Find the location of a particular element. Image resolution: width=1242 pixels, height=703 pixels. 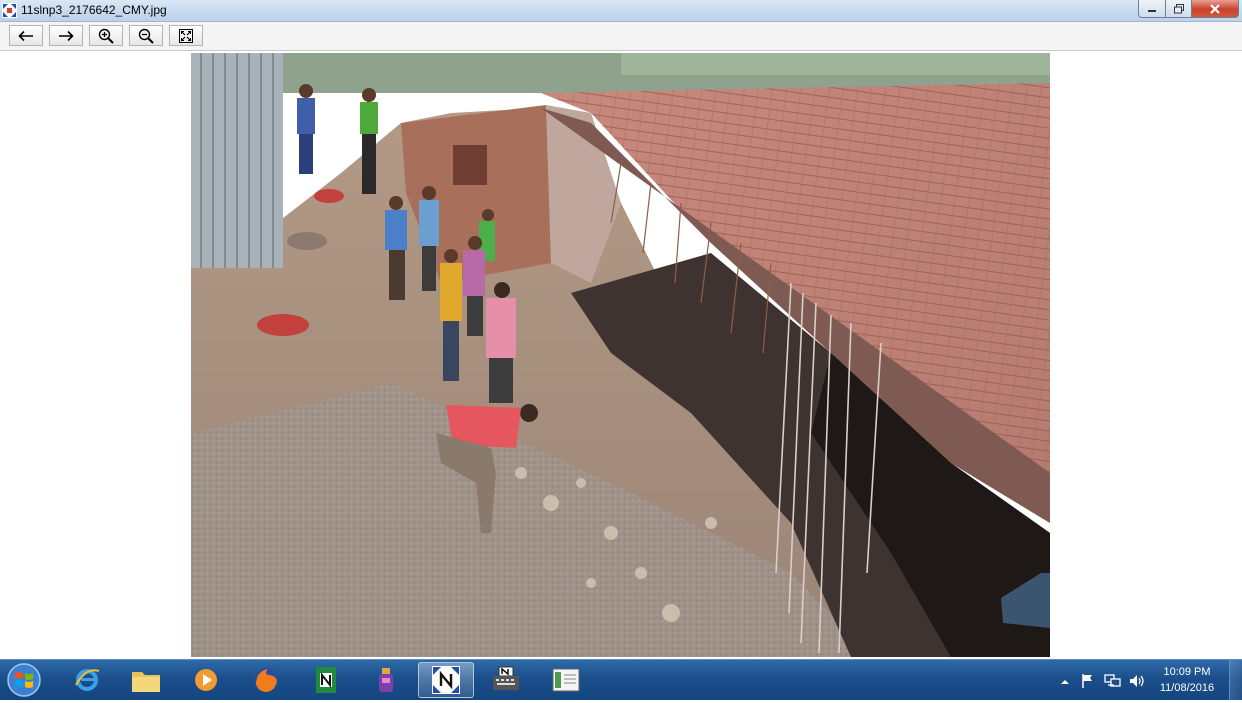

taskbar-nitro-app is located at coordinates (326, 680).